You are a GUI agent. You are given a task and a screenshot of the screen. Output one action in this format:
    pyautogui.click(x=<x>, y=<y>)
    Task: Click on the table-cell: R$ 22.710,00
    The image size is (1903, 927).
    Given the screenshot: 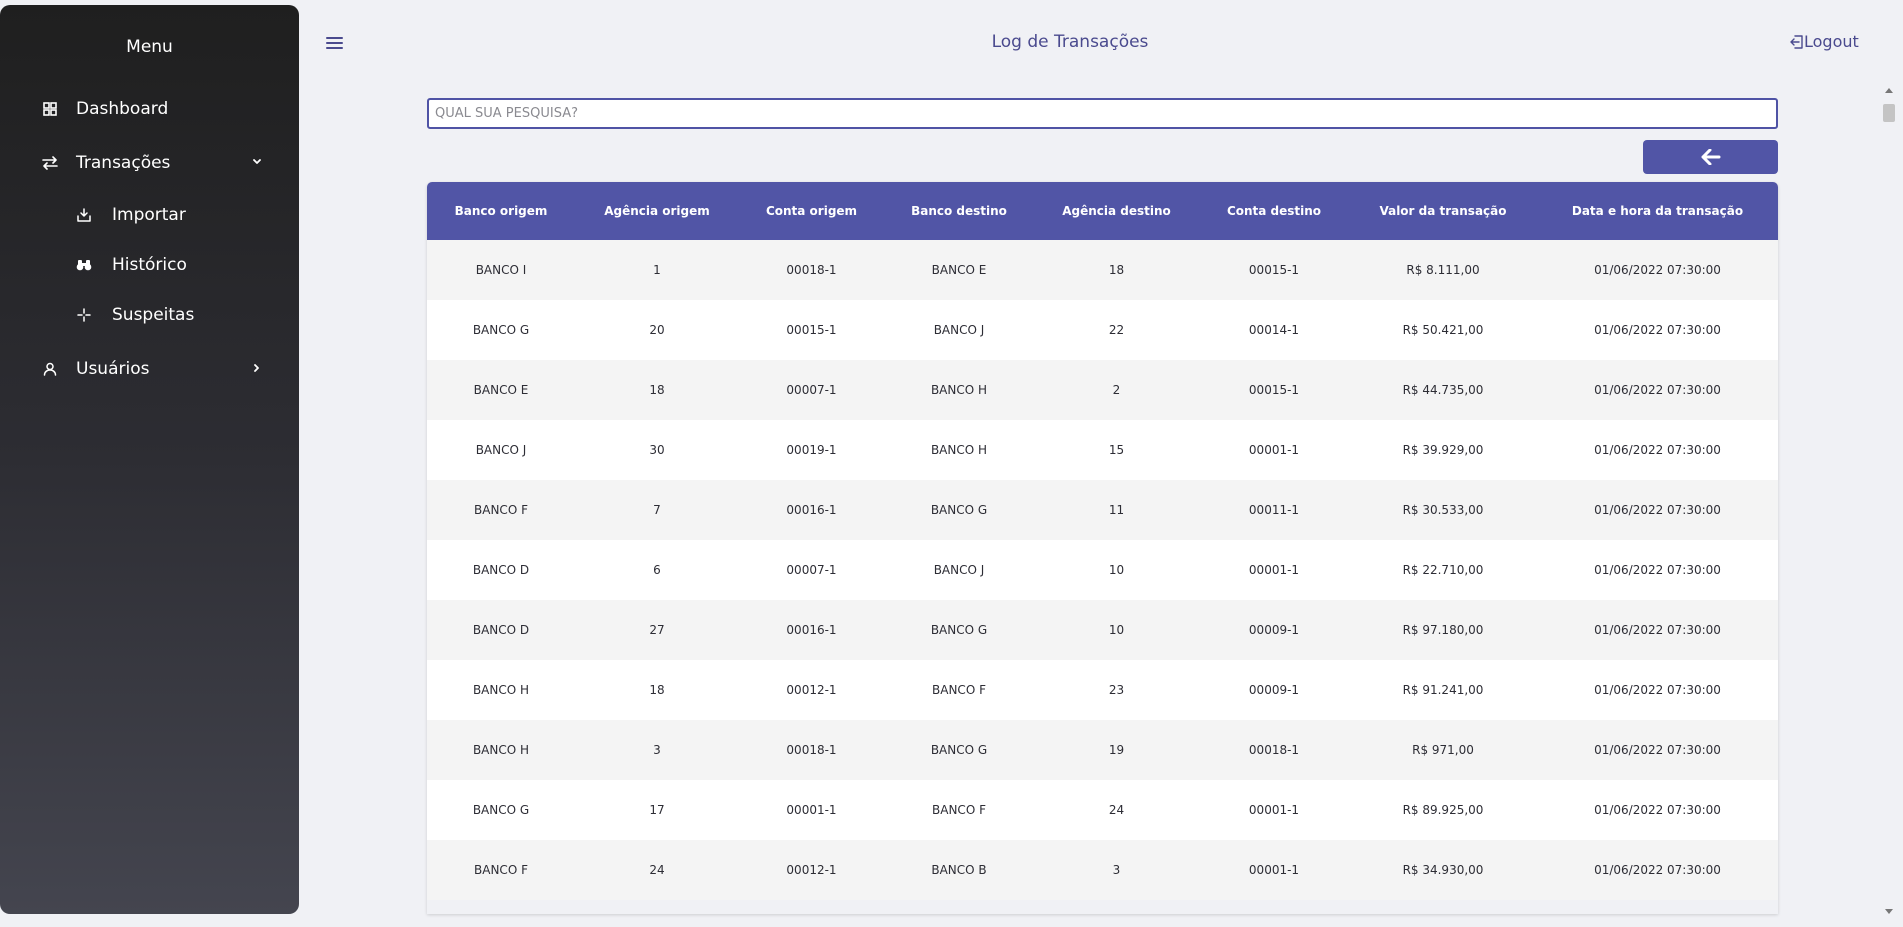 What is the action you would take?
    pyautogui.click(x=1443, y=570)
    